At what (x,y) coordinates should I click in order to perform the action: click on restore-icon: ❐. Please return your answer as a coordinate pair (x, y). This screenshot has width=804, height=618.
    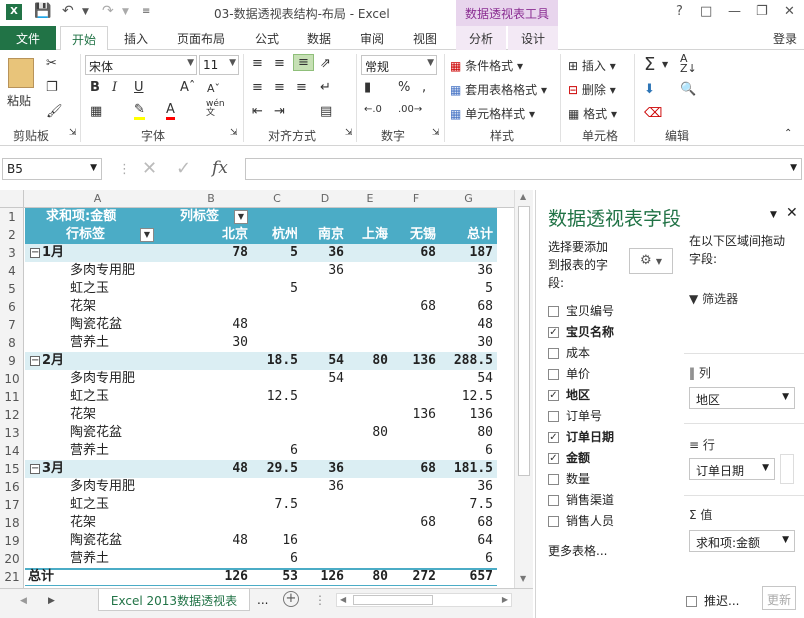
    Looking at the image, I should click on (762, 11).